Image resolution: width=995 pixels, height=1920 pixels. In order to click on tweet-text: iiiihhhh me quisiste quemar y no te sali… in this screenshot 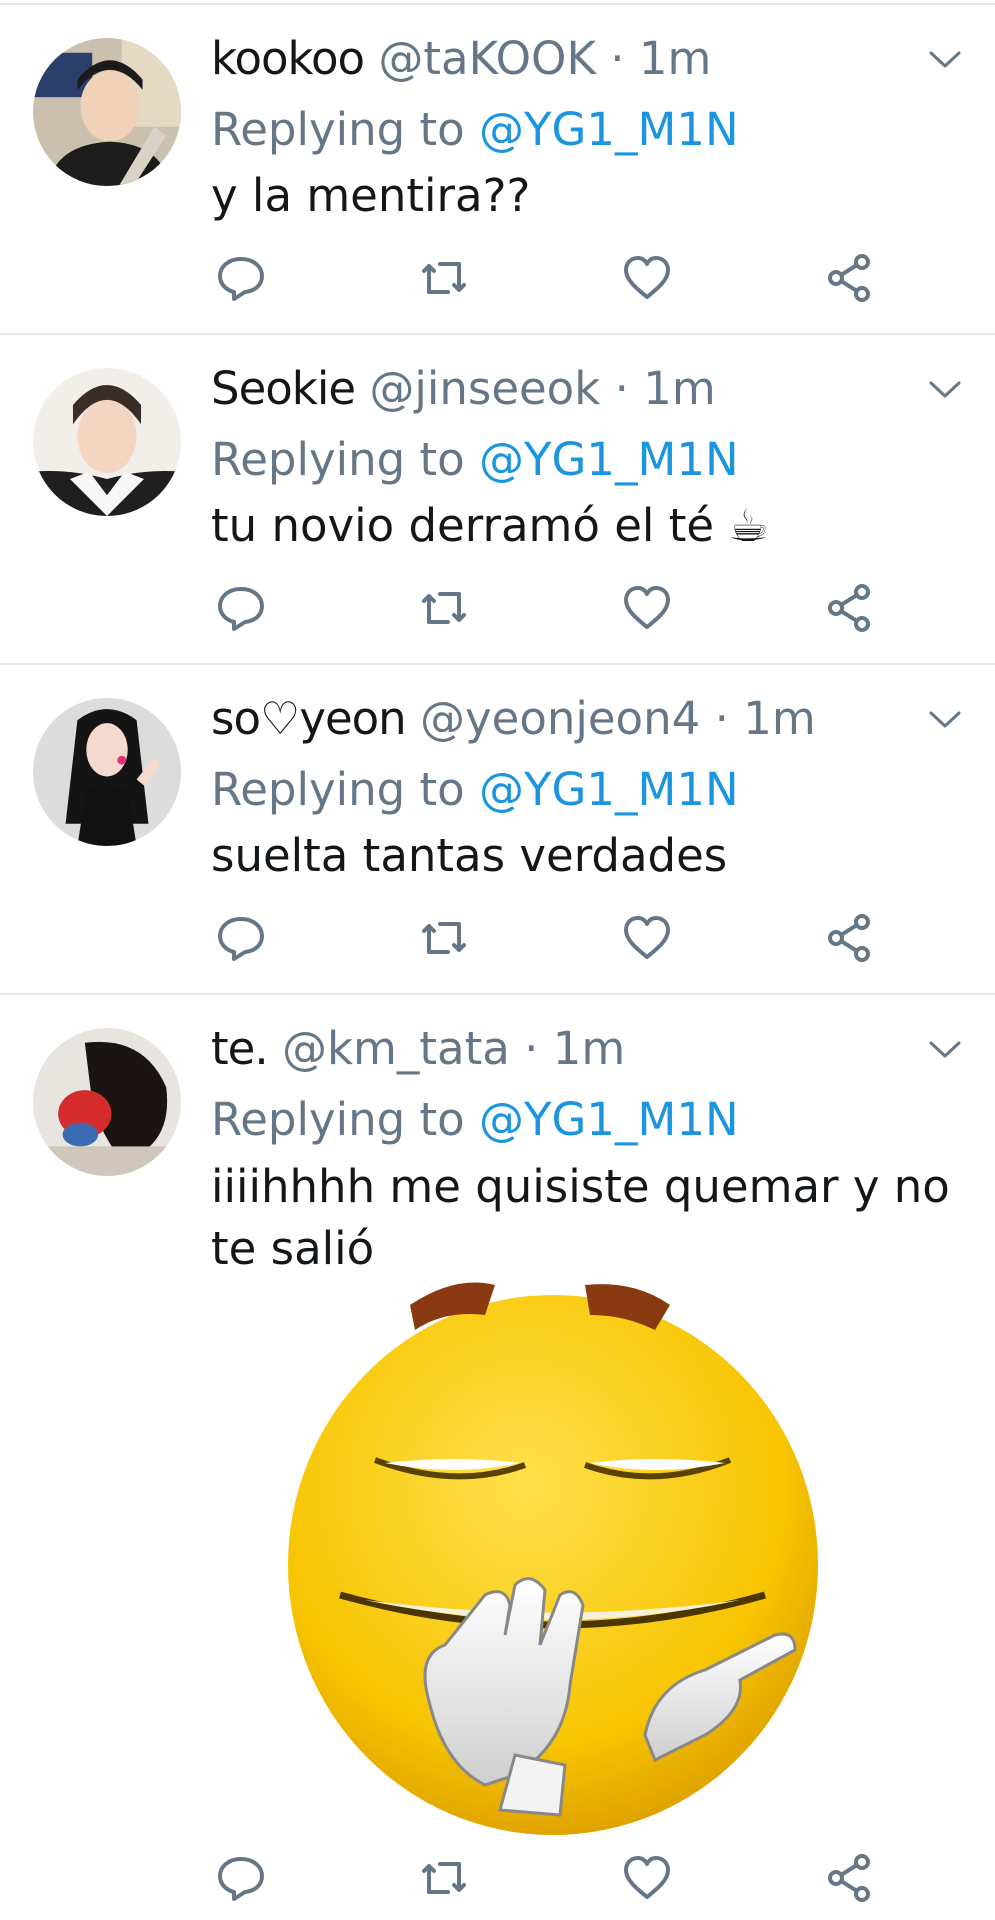, I will do `click(580, 1217)`.